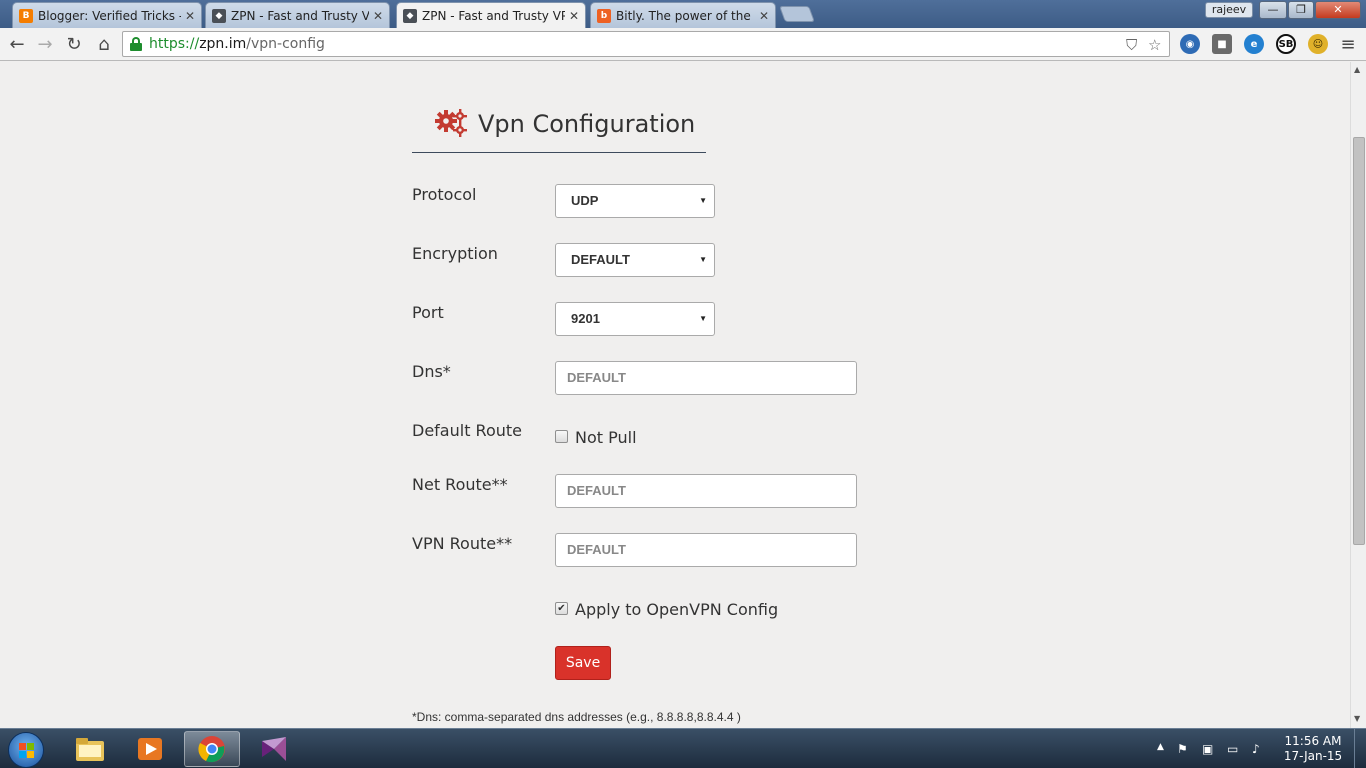 This screenshot has height=768, width=1366. Describe the element at coordinates (1273, 10) in the screenshot. I see `minimize-button: —` at that location.